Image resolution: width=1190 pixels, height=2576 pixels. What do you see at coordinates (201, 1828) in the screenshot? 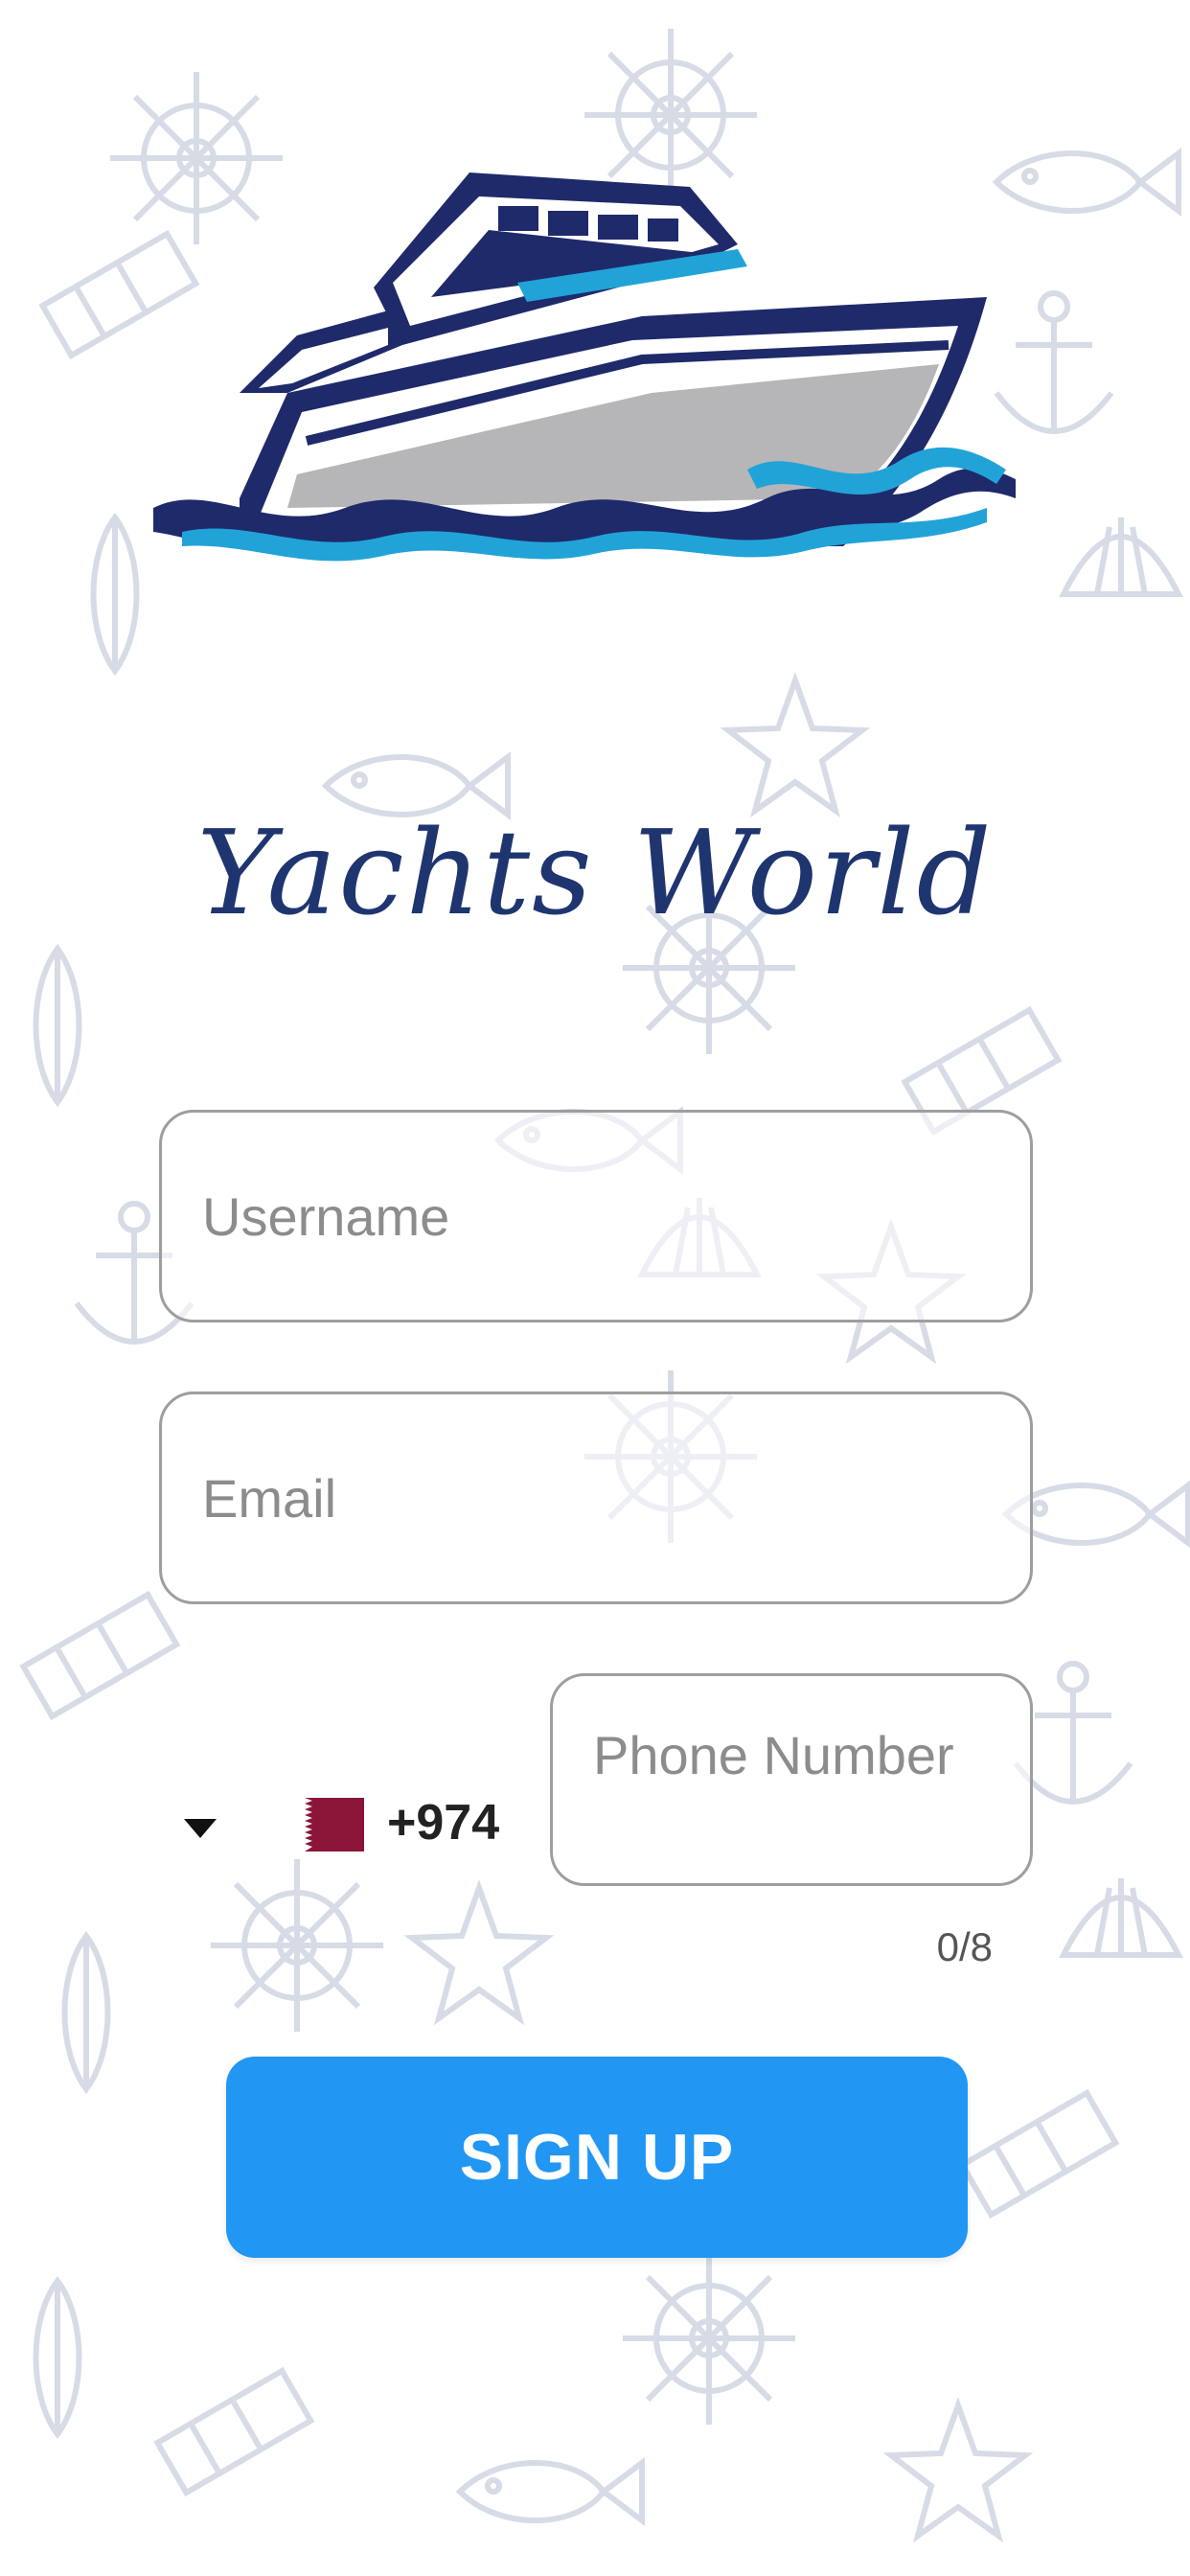
I see `caret-down-icon` at bounding box center [201, 1828].